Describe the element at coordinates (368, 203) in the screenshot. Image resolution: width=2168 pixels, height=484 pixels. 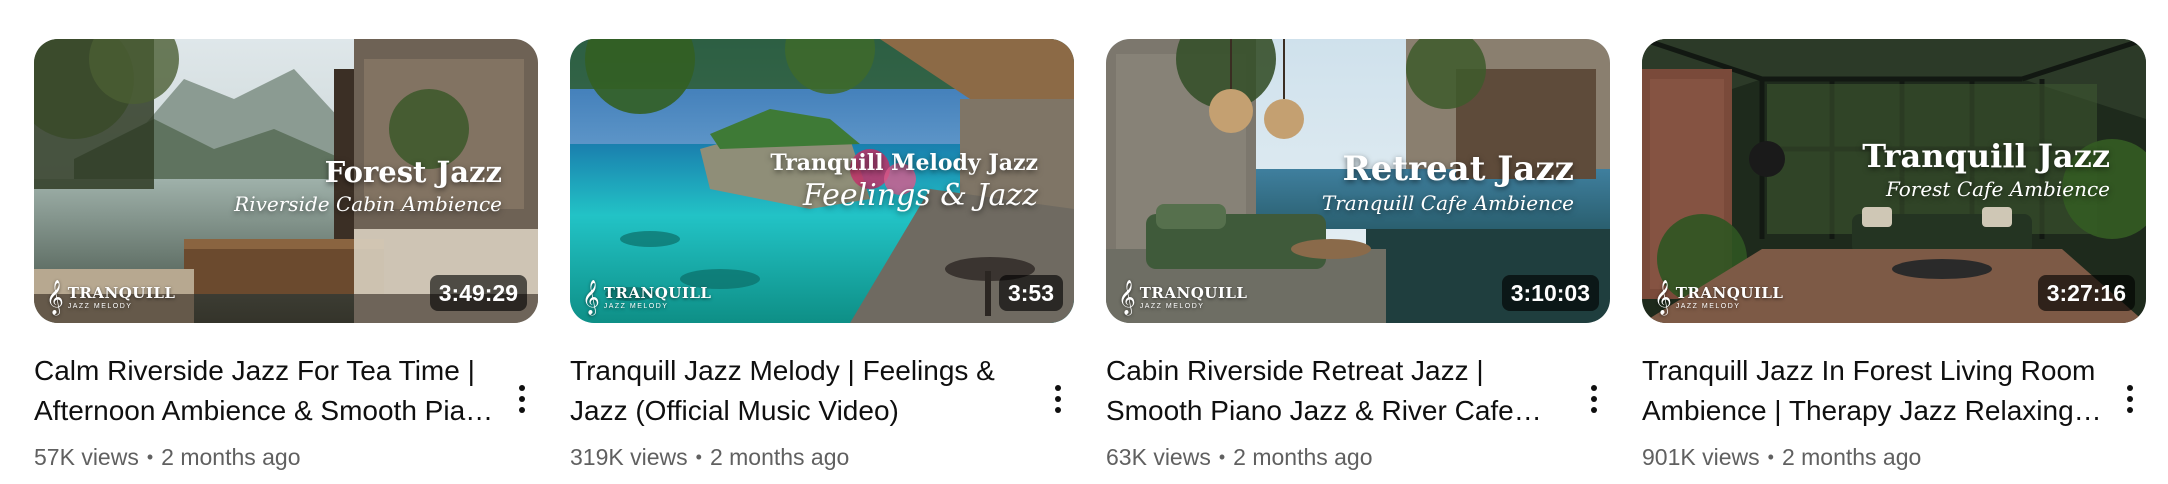
I see `thumbnail-overlay-sub: Riverside Cabin Ambience` at that location.